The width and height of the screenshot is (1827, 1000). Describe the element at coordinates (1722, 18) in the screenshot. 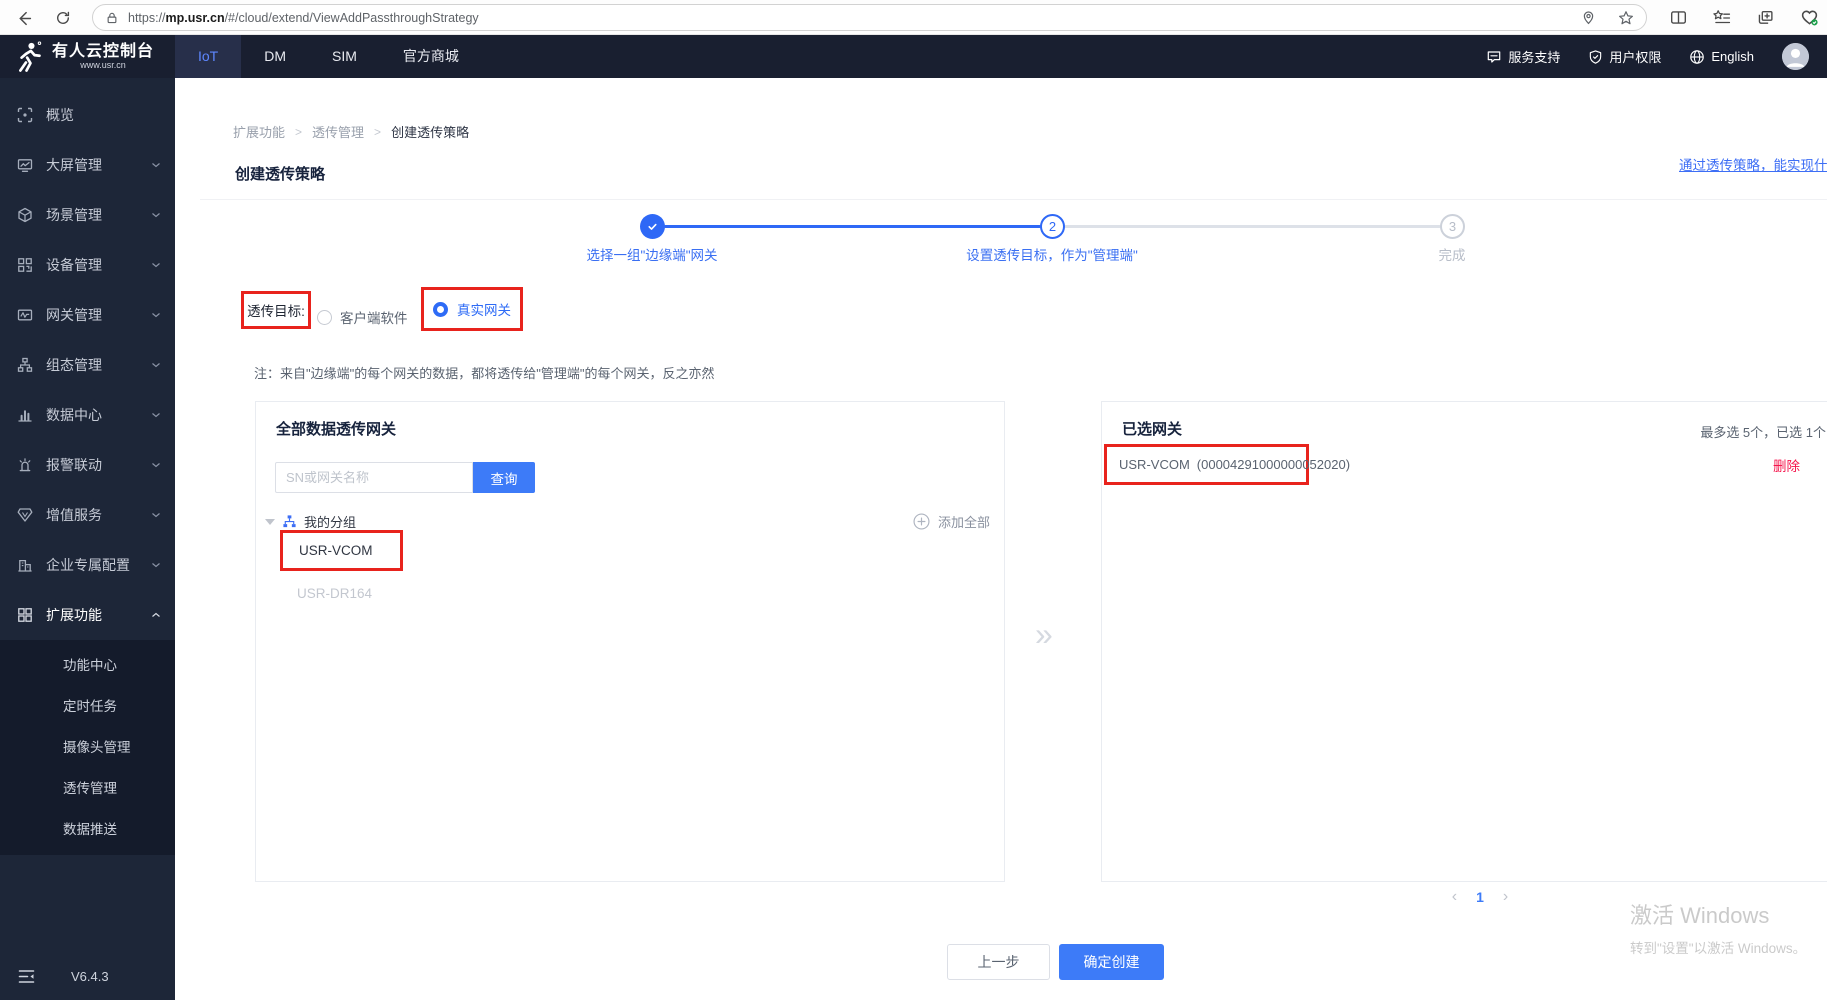

I see `favorites-bar-icon` at that location.